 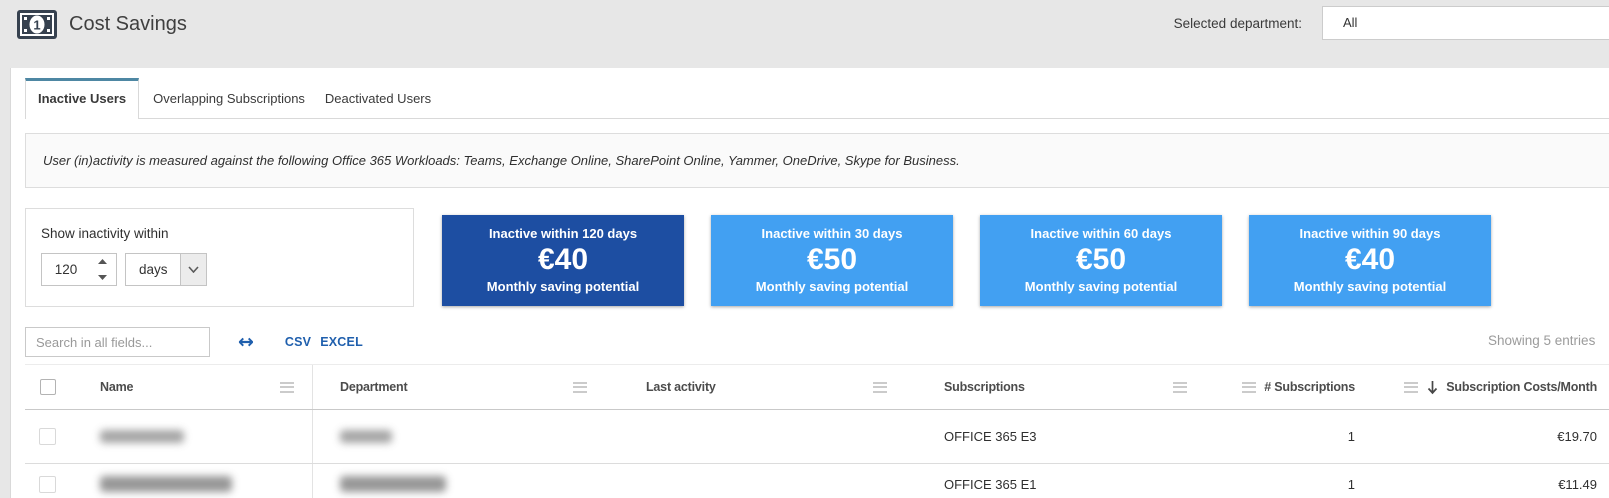 I want to click on inactivity-unit-value: days, so click(x=153, y=269).